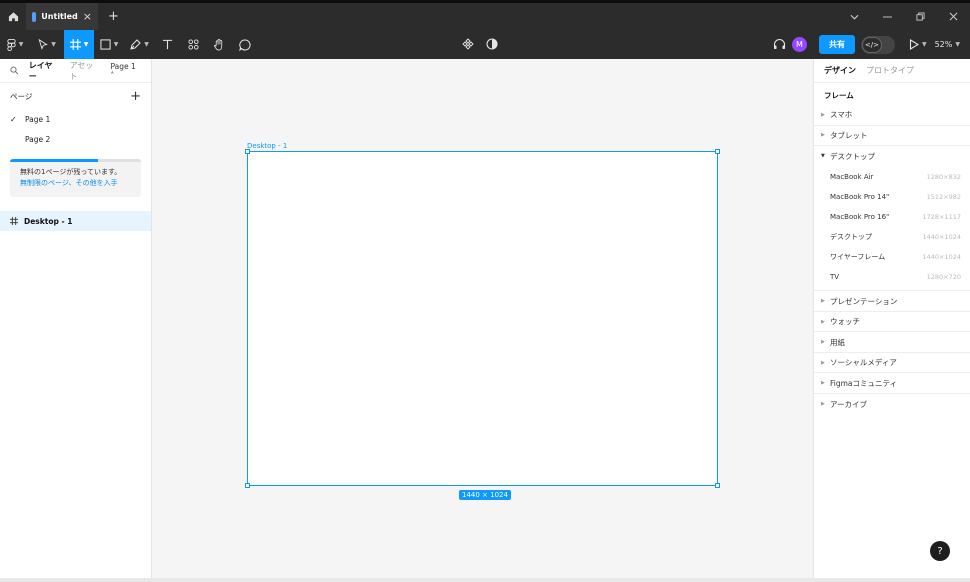 The image size is (970, 582). Describe the element at coordinates (54, 160) in the screenshot. I see `page-usage-fill` at that location.